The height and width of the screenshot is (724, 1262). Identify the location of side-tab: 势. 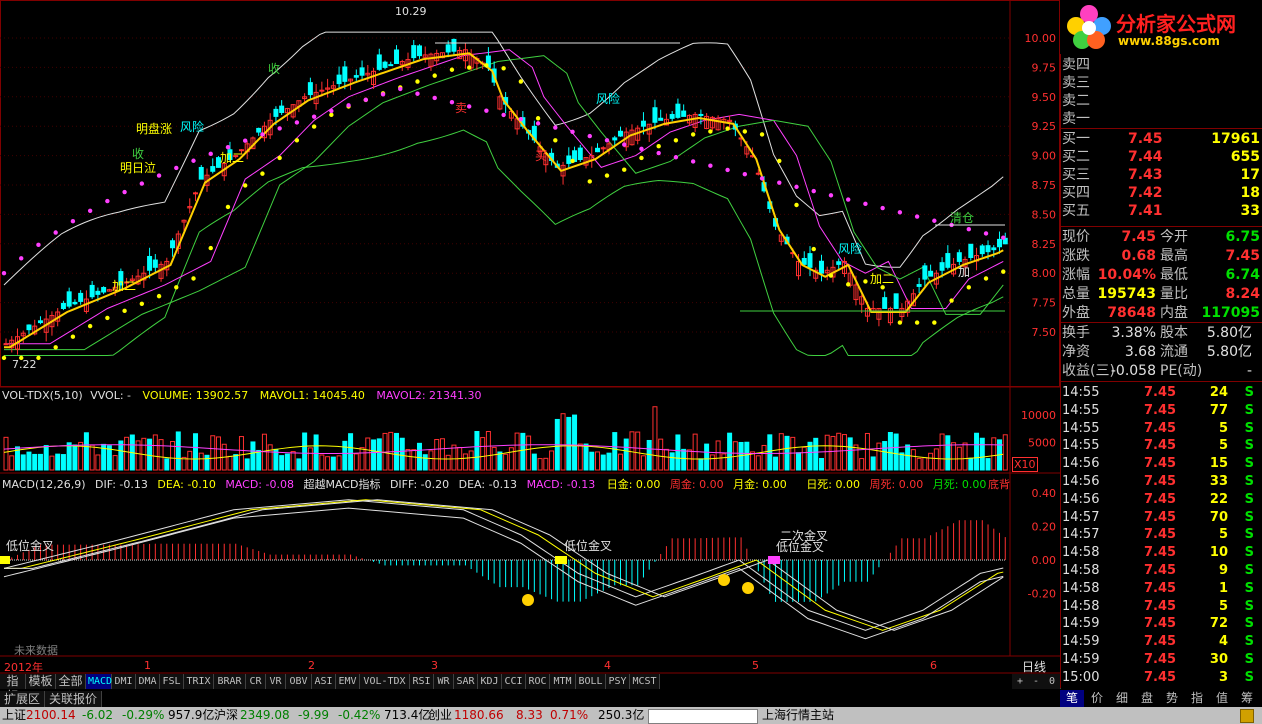
(1172, 698).